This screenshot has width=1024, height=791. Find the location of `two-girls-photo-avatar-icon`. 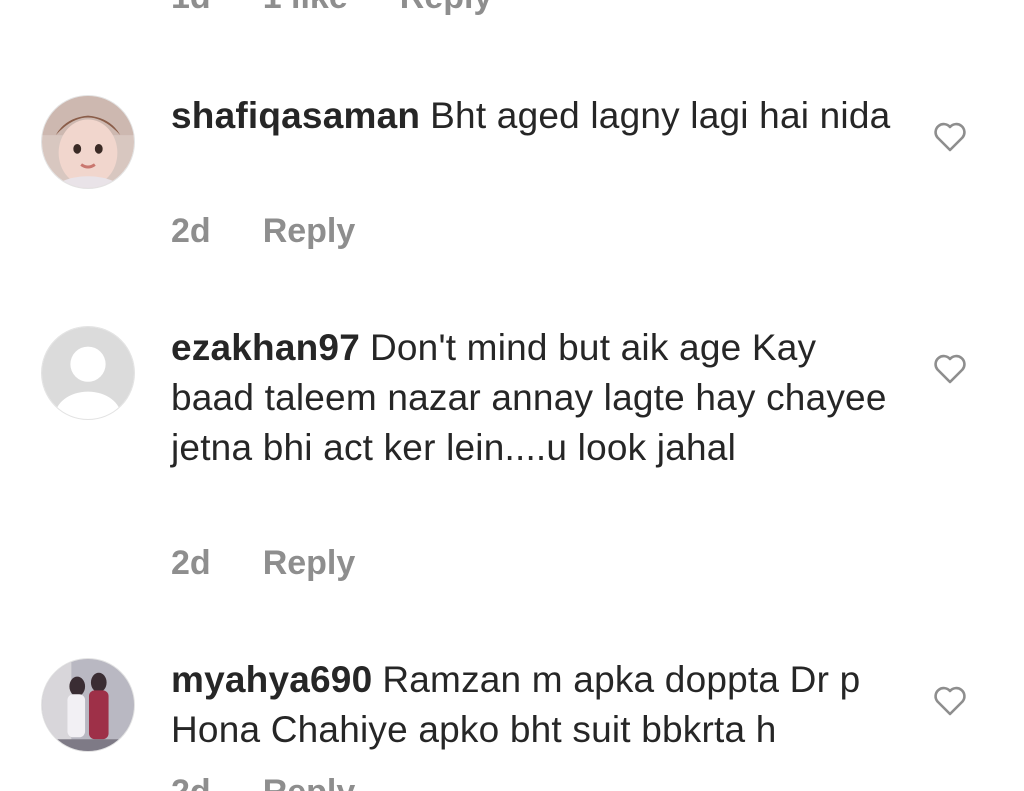

two-girls-photo-avatar-icon is located at coordinates (88, 705).